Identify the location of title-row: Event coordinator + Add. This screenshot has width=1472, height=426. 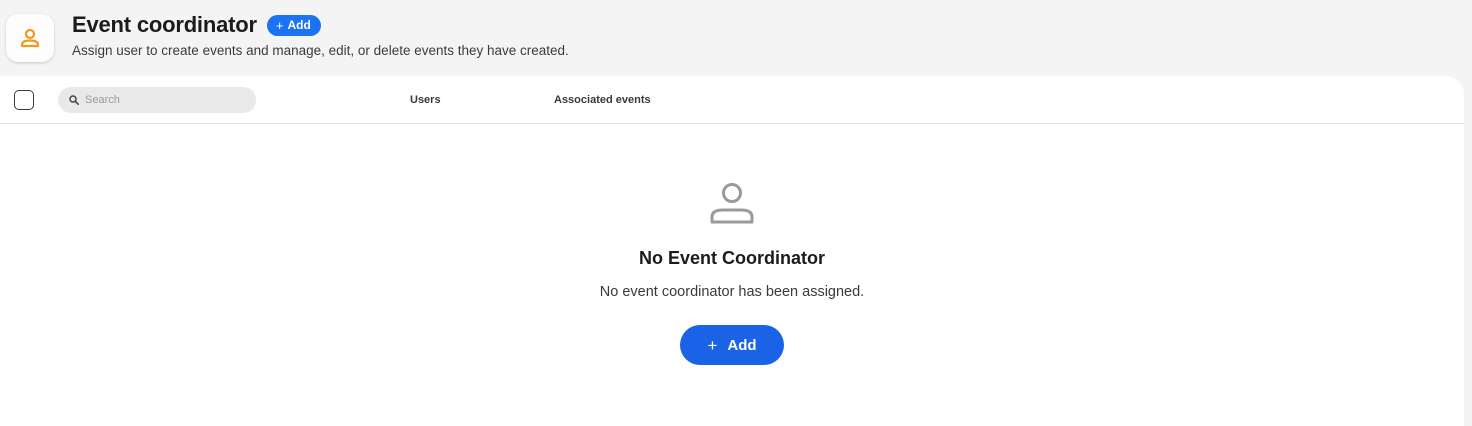
(196, 25).